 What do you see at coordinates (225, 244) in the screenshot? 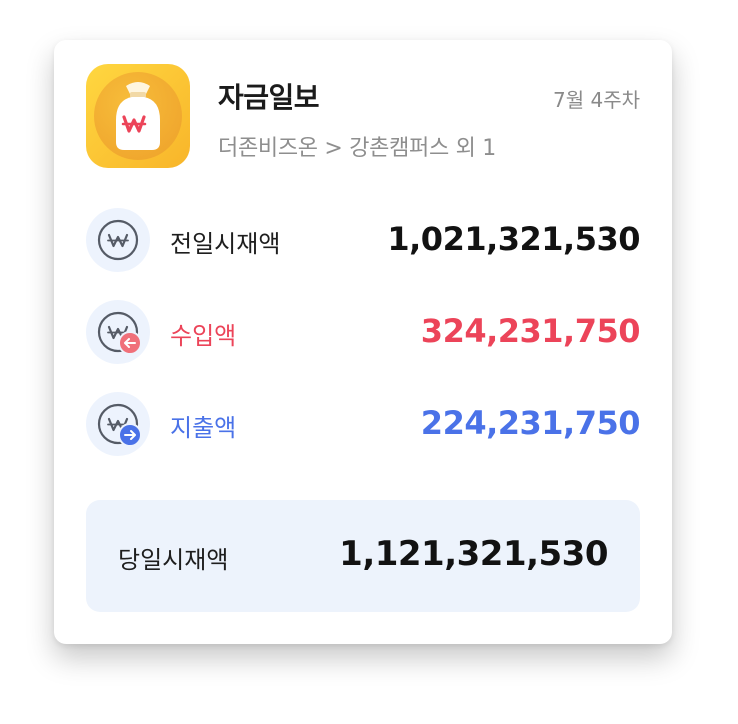
I see `row-label: 전일시재액` at bounding box center [225, 244].